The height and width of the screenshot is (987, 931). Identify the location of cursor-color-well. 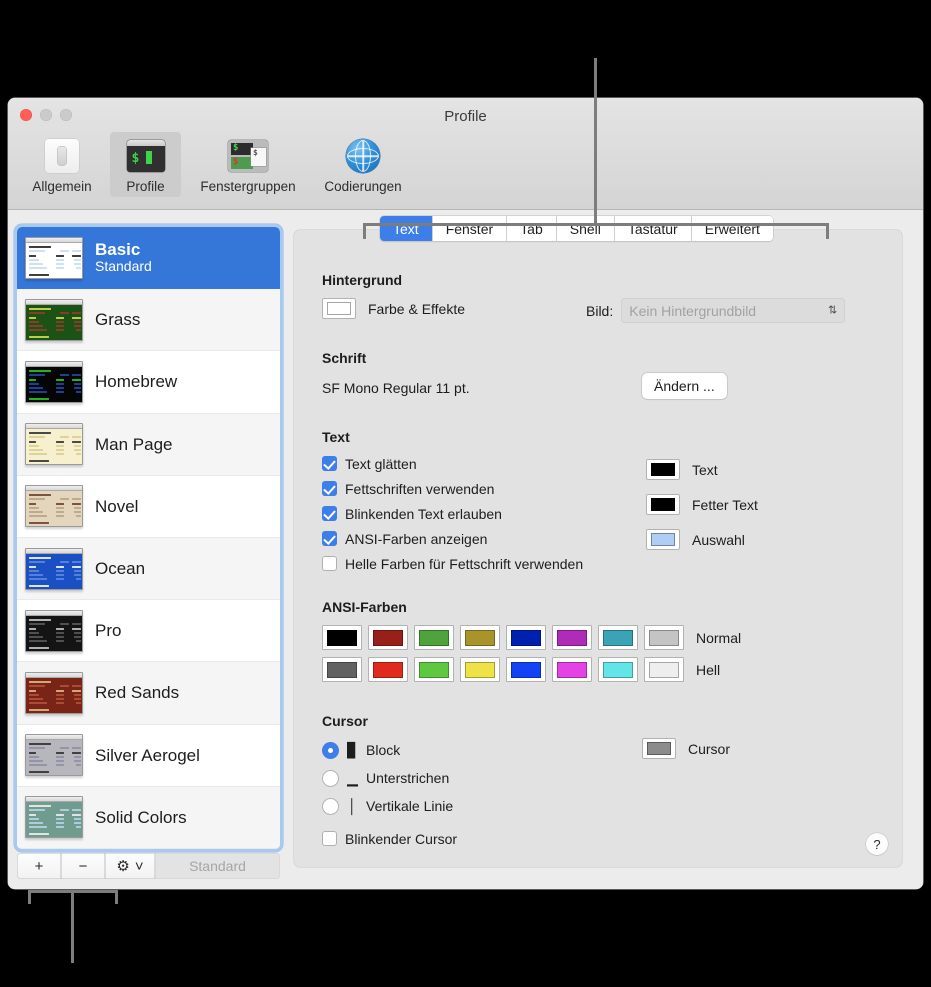
(659, 748).